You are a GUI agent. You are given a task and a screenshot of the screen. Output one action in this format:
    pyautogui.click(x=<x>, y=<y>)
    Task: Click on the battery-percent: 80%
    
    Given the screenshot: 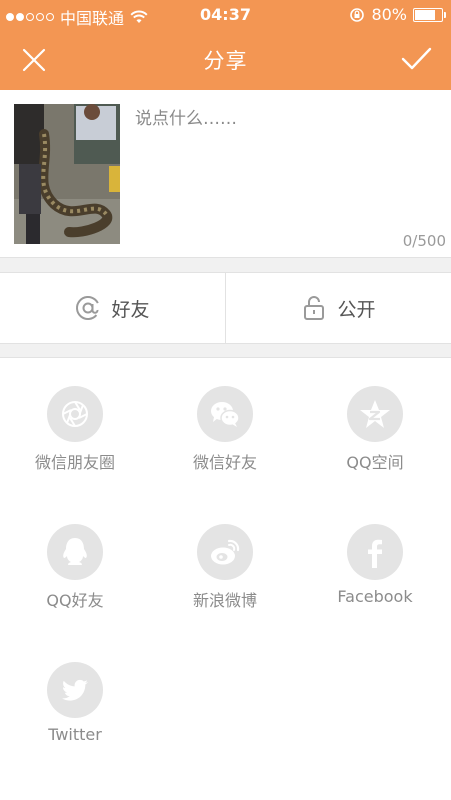 What is the action you would take?
    pyautogui.click(x=389, y=14)
    